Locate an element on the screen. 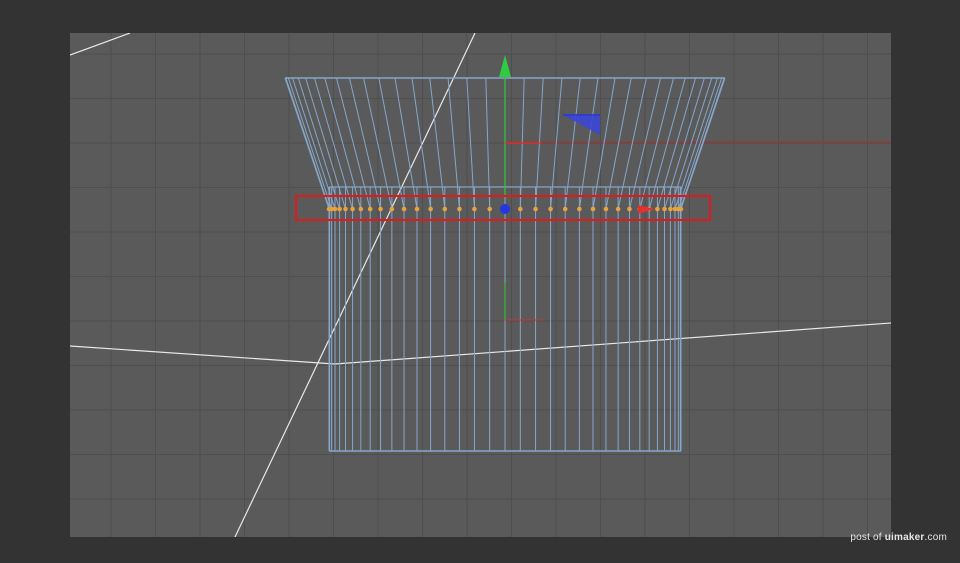 The image size is (960, 563). guide-line-horizon is located at coordinates (480, 343).